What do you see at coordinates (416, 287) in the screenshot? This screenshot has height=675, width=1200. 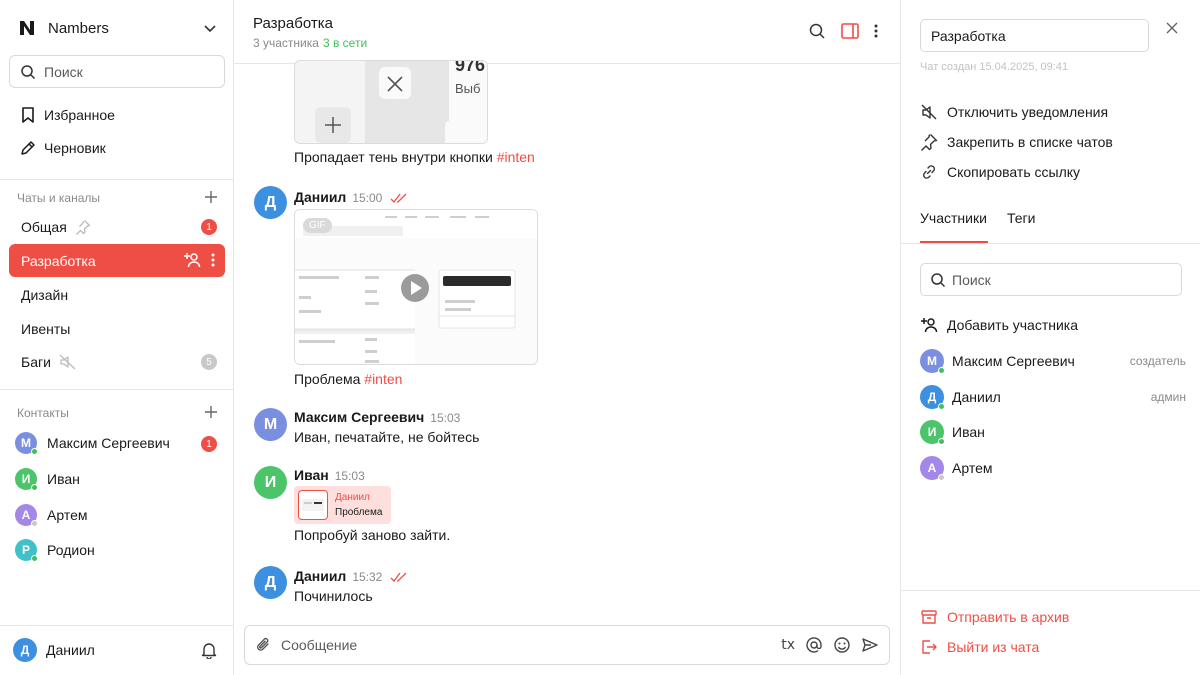 I see `attachment-gif: GIF` at bounding box center [416, 287].